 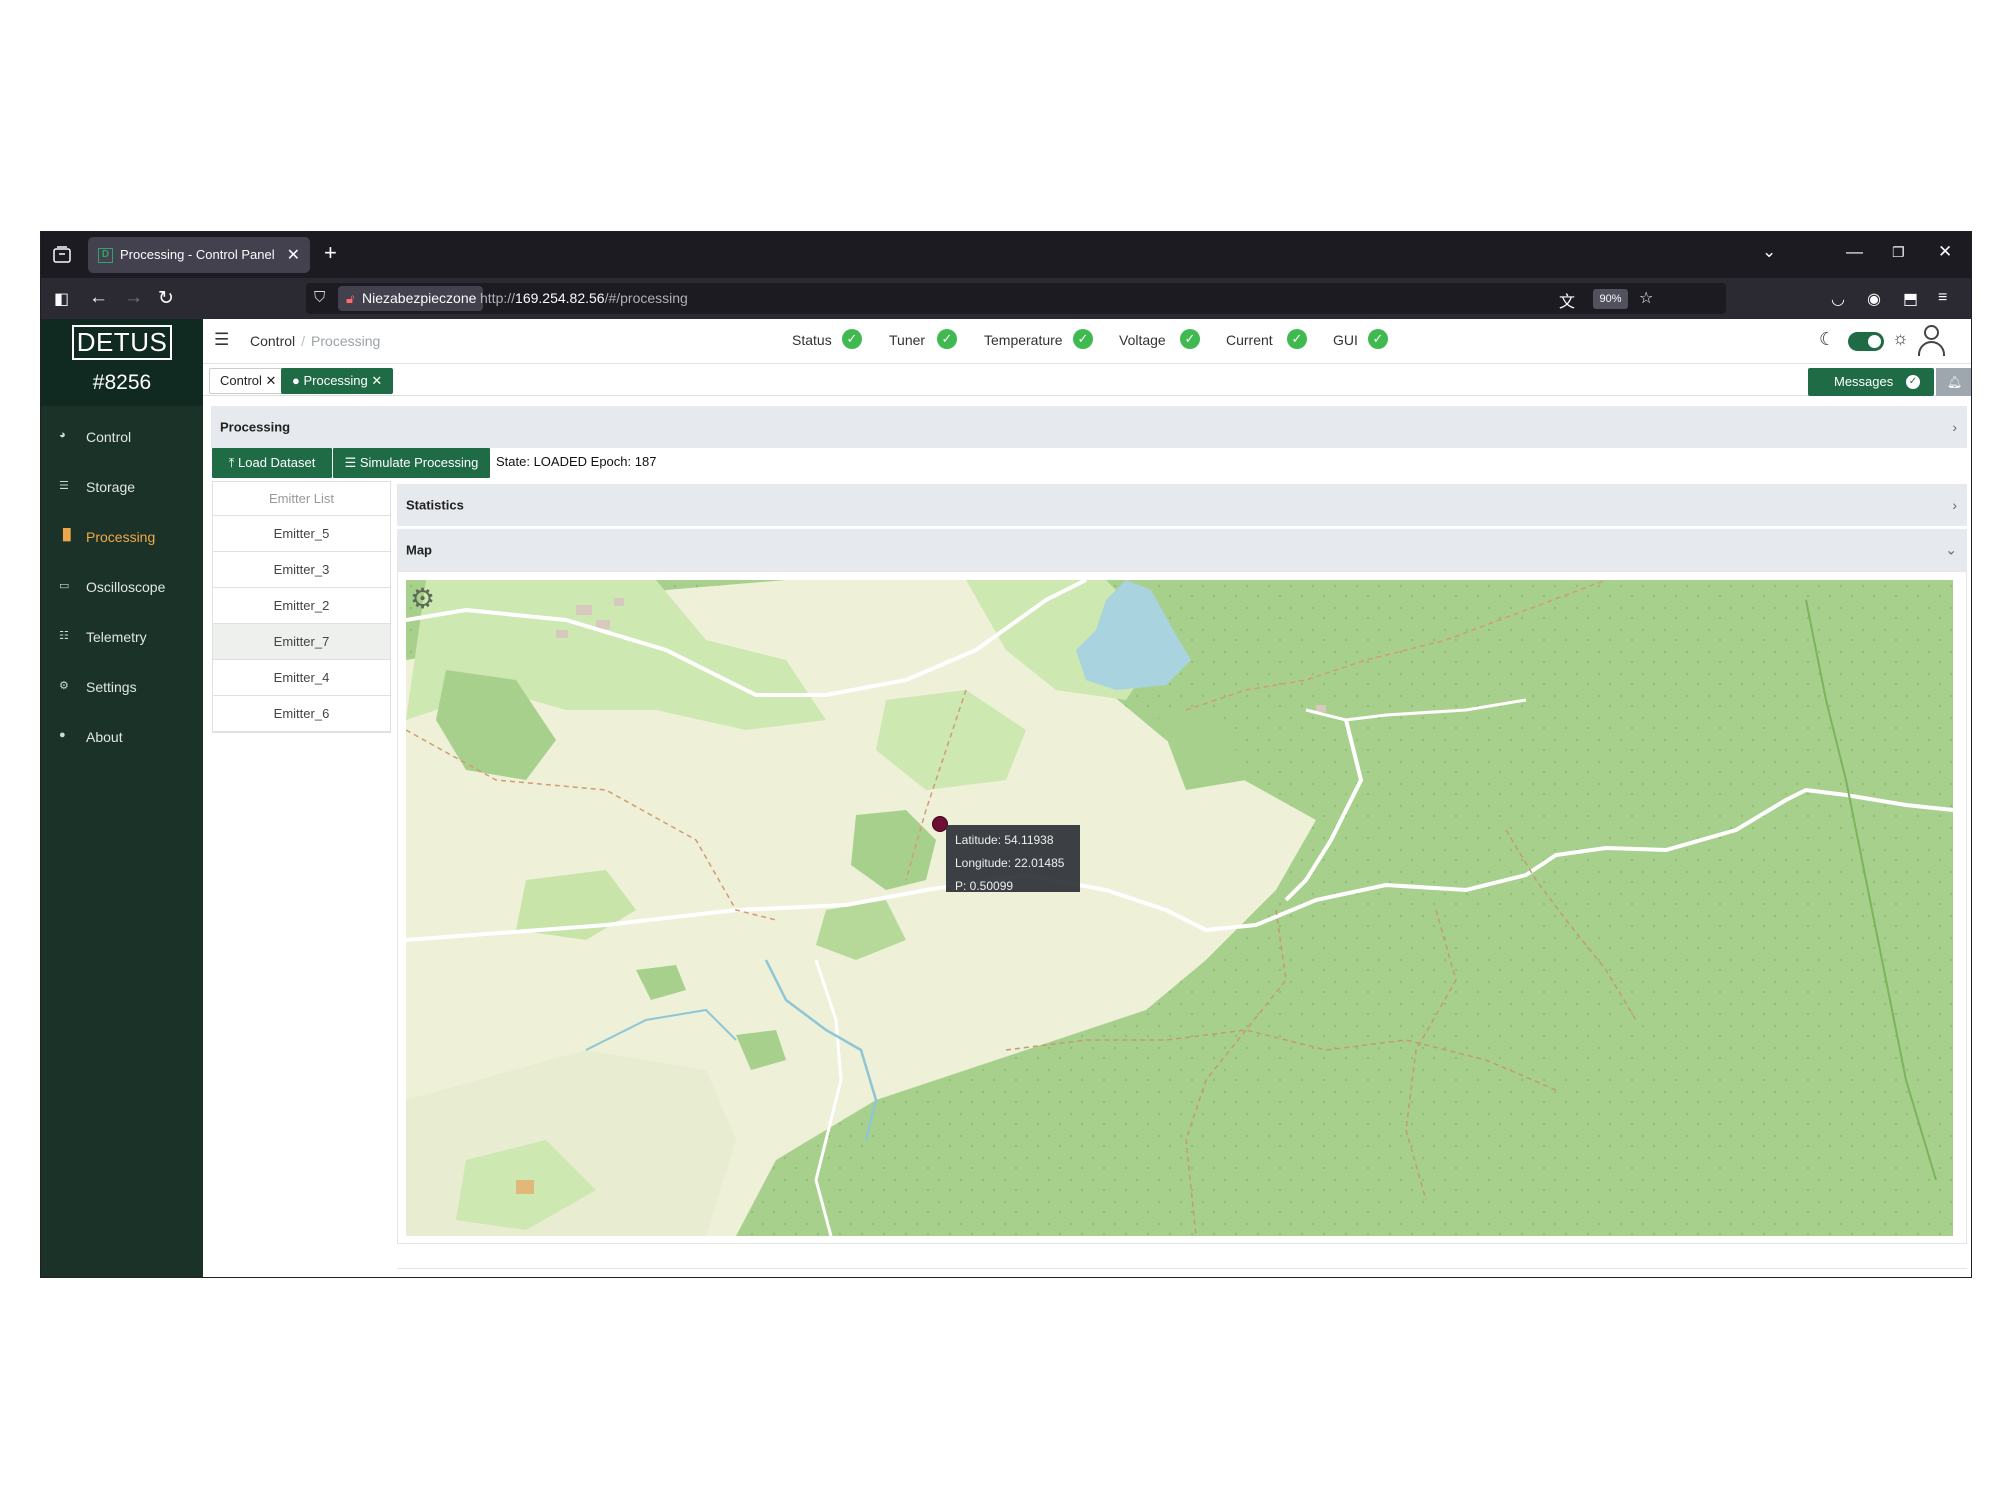 What do you see at coordinates (133, 298) in the screenshot?
I see `forward-icon: →` at bounding box center [133, 298].